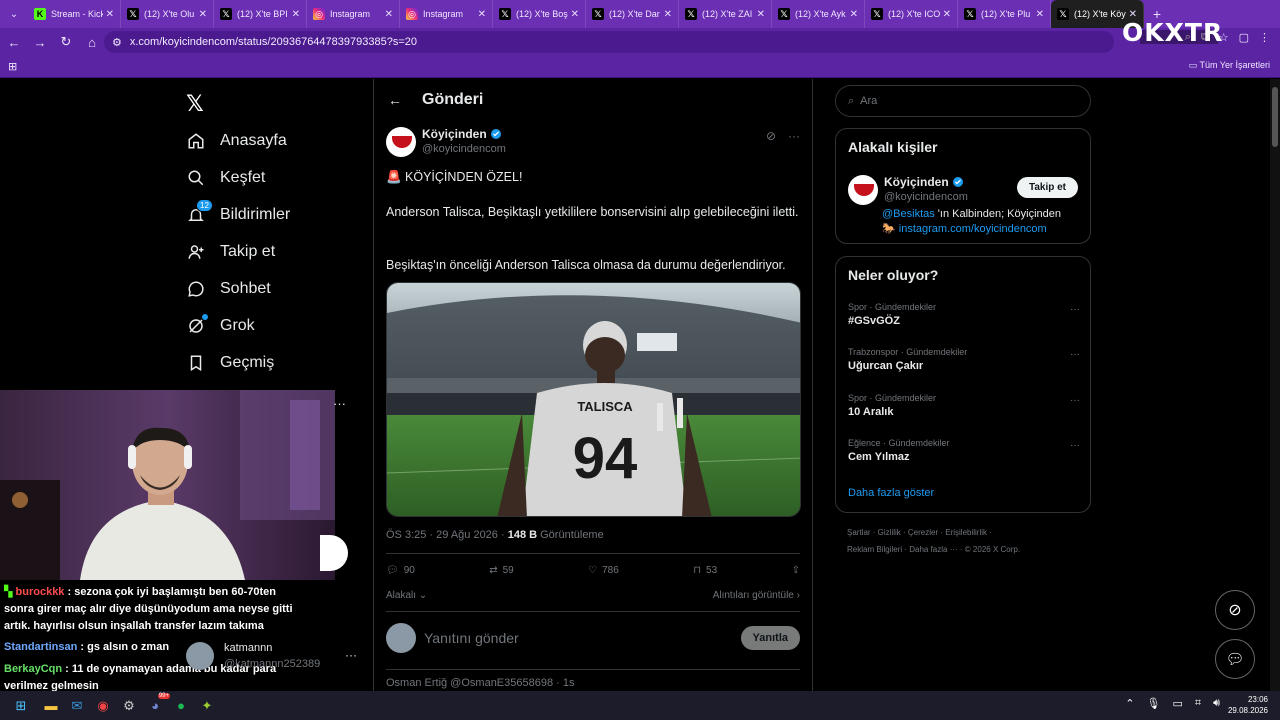  What do you see at coordinates (454, 134) in the screenshot?
I see `author-name: Köyiçinden` at bounding box center [454, 134].